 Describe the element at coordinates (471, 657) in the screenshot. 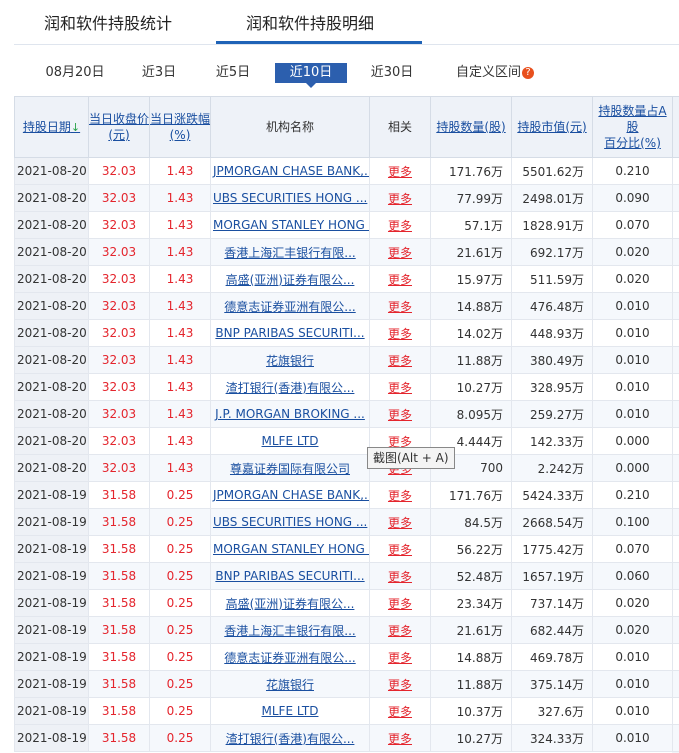

I see `cell-quantity: 14.88万` at that location.